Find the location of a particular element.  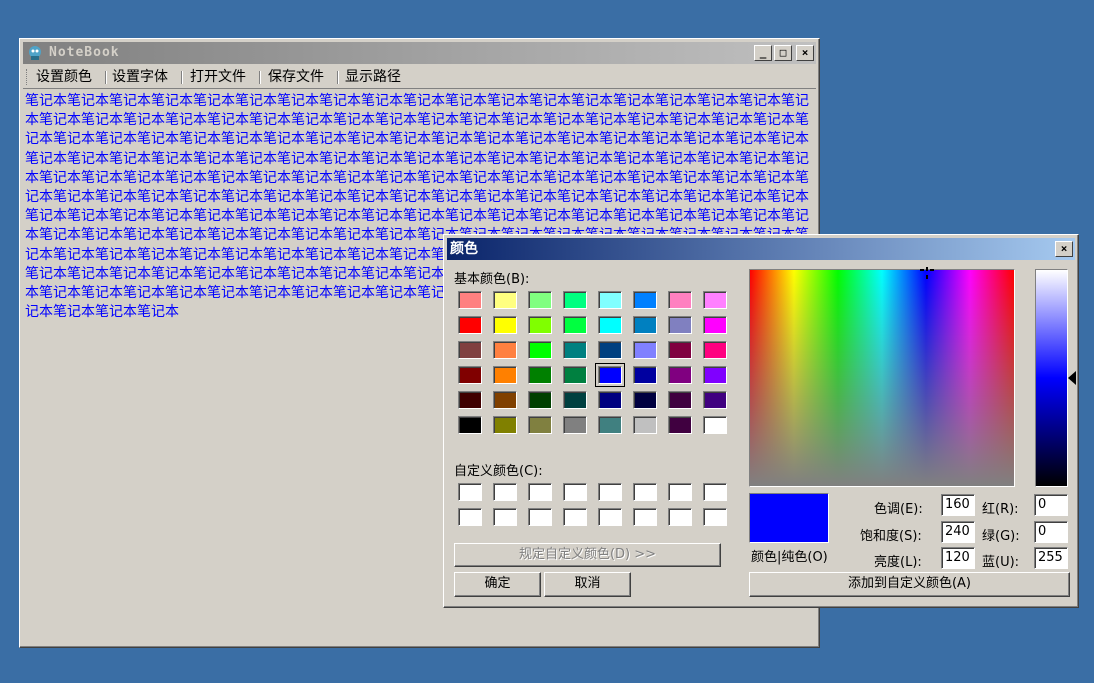

title-bar: NoteBook _ □ × is located at coordinates (419, 53).